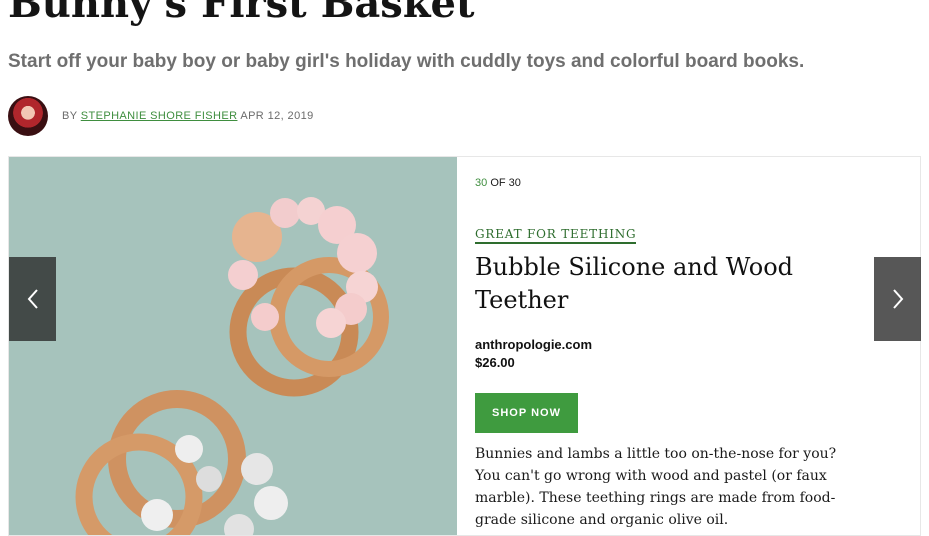  Describe the element at coordinates (514, 183) in the screenshot. I see `slide-total: 30` at that location.